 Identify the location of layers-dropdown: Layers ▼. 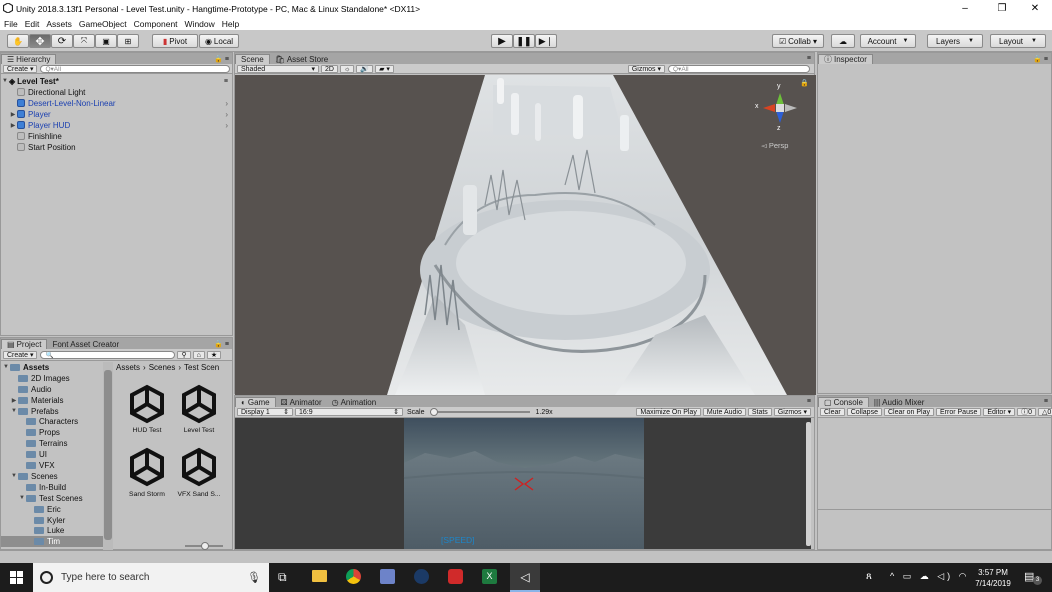
(955, 41).